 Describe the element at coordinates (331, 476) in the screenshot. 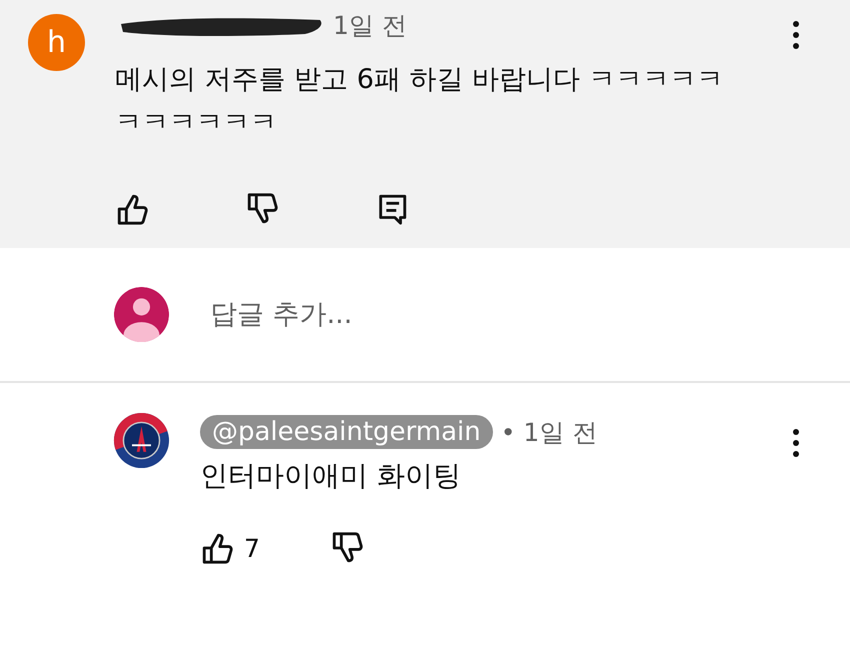

I see `comment-text: 인터마이애미 화이팅` at that location.